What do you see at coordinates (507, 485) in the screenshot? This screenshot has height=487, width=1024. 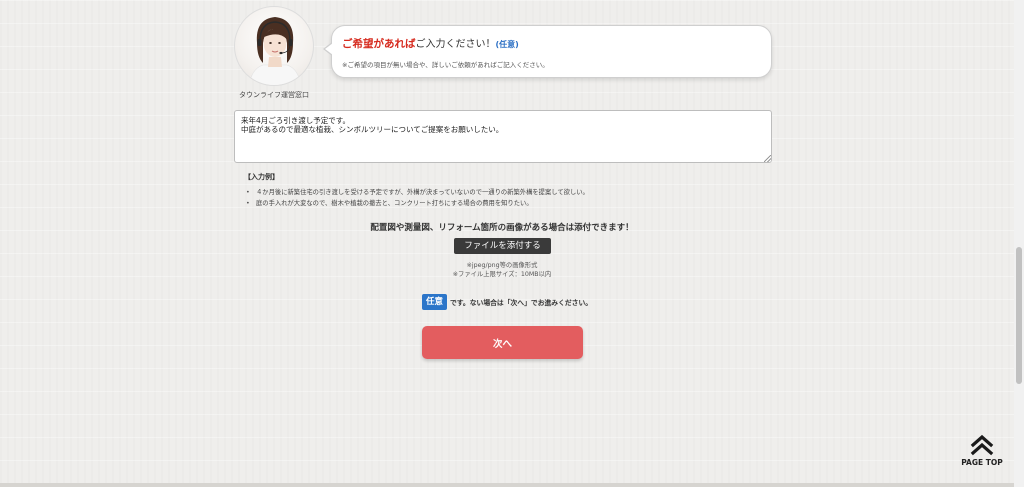 I see `bottom-divider` at bounding box center [507, 485].